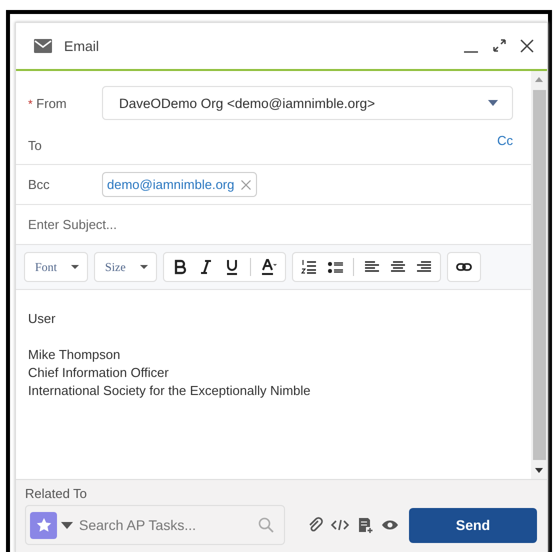 The image size is (554, 552). Describe the element at coordinates (424, 267) in the screenshot. I see `align-right-icon` at that location.